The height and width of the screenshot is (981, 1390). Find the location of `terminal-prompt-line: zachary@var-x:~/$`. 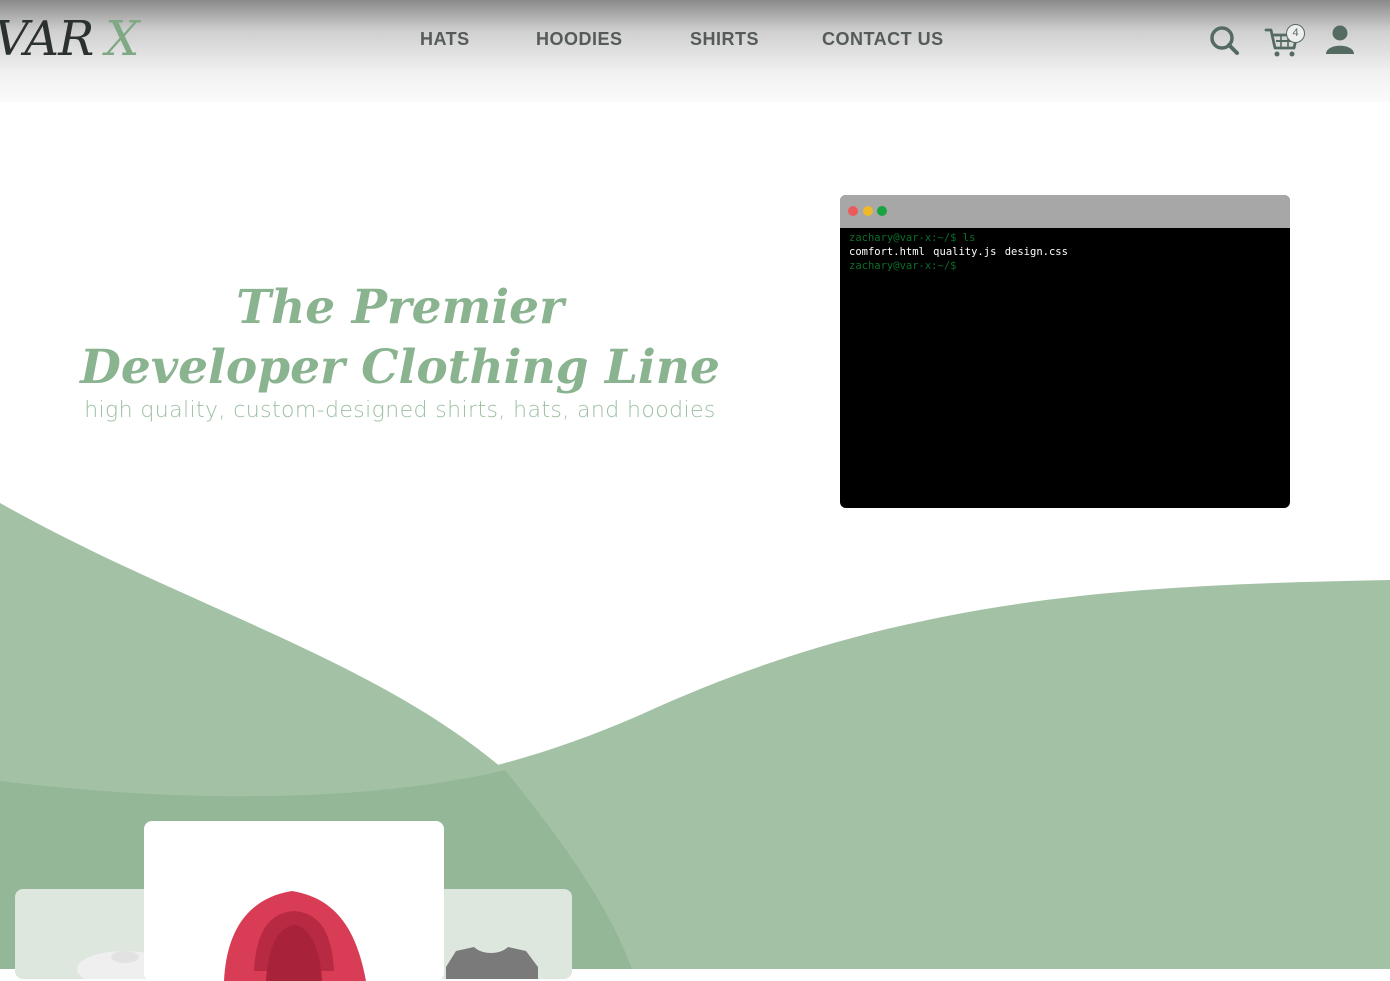

terminal-prompt-line: zachary@var-x:~/$ is located at coordinates (903, 266).